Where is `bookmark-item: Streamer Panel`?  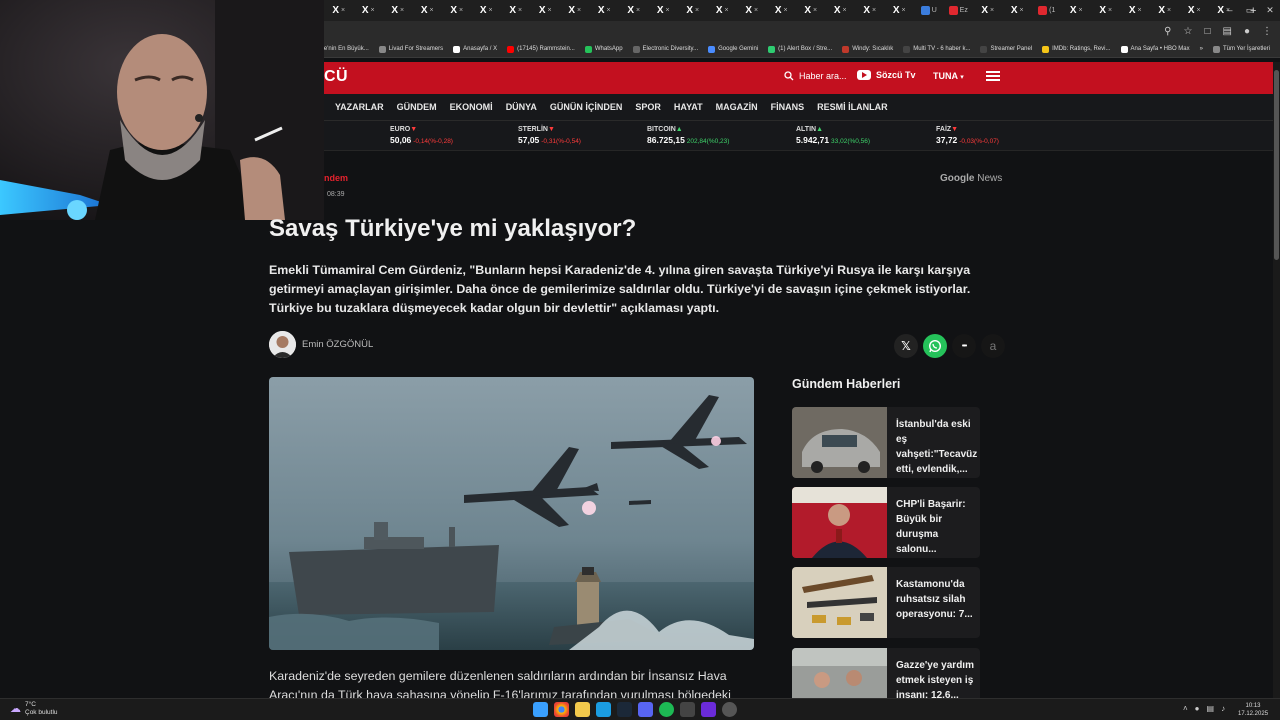 bookmark-item: Streamer Panel is located at coordinates (1006, 49).